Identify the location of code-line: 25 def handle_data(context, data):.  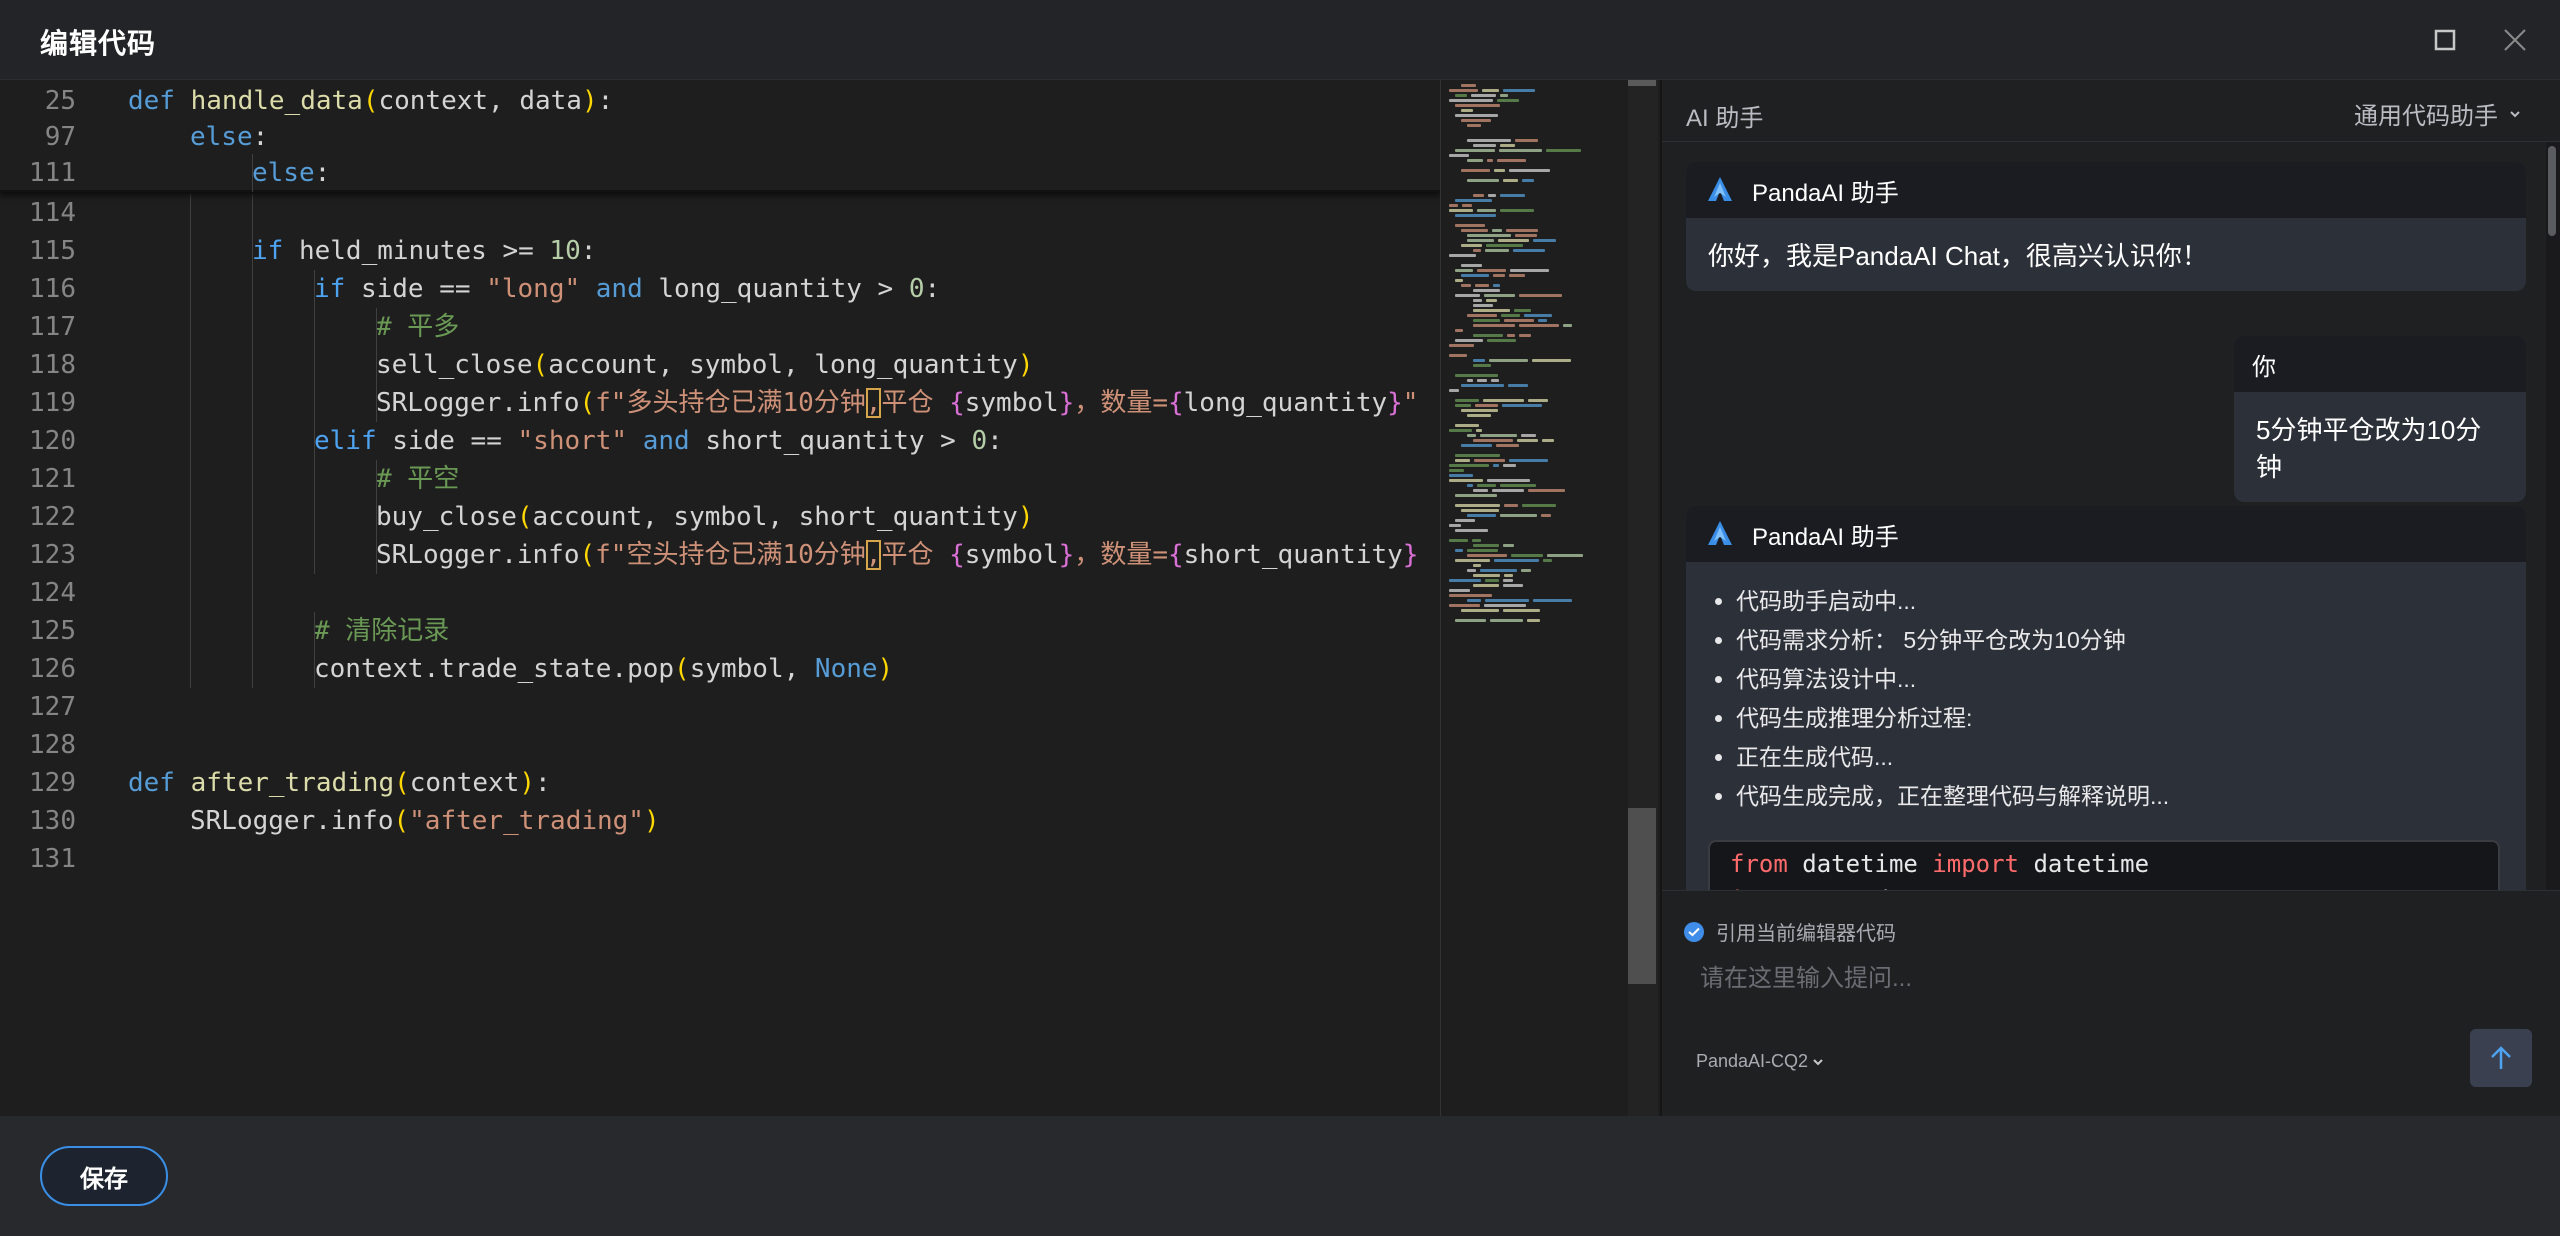
(720, 101).